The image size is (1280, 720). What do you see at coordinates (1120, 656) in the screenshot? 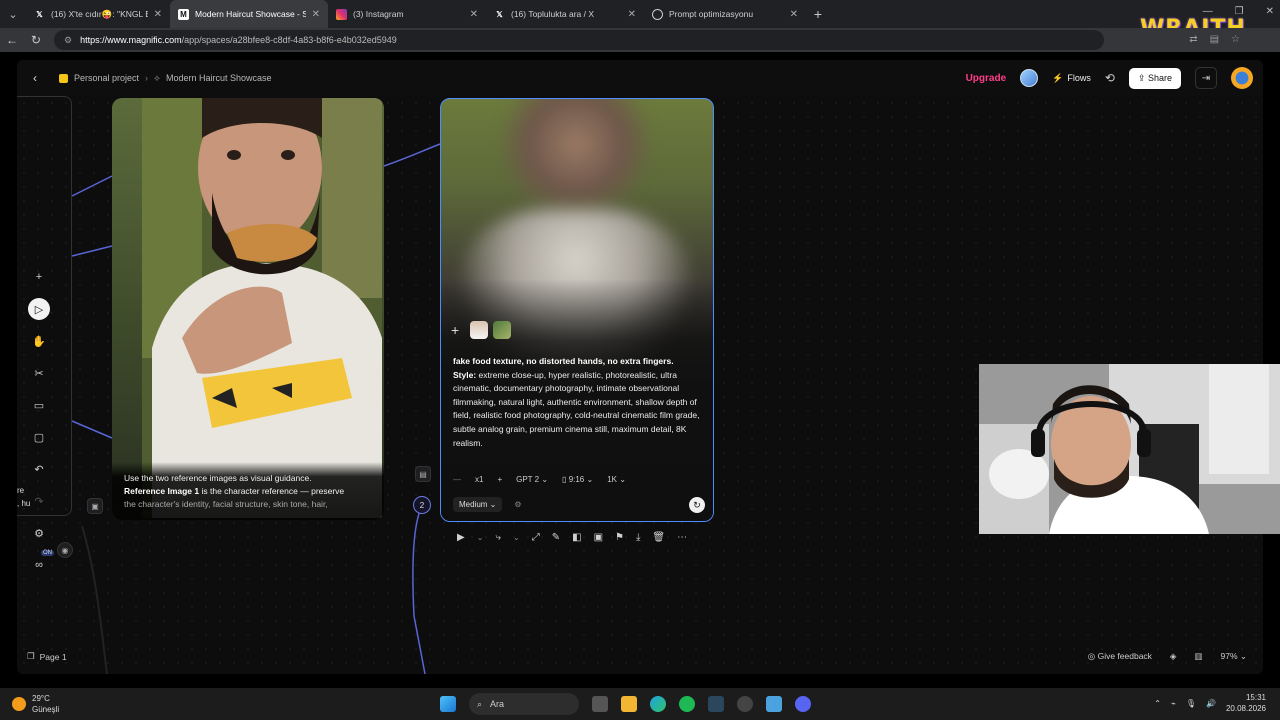
I see `feedback-button: ◎ Give feedback` at bounding box center [1120, 656].